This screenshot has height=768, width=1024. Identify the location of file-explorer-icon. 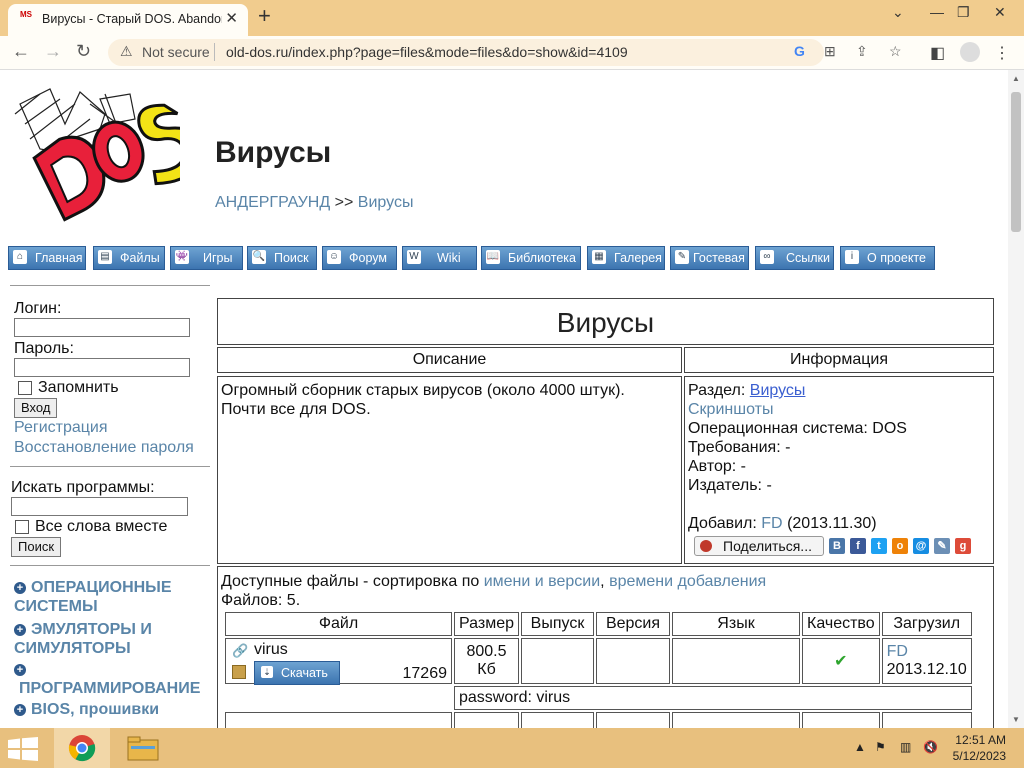
(143, 749).